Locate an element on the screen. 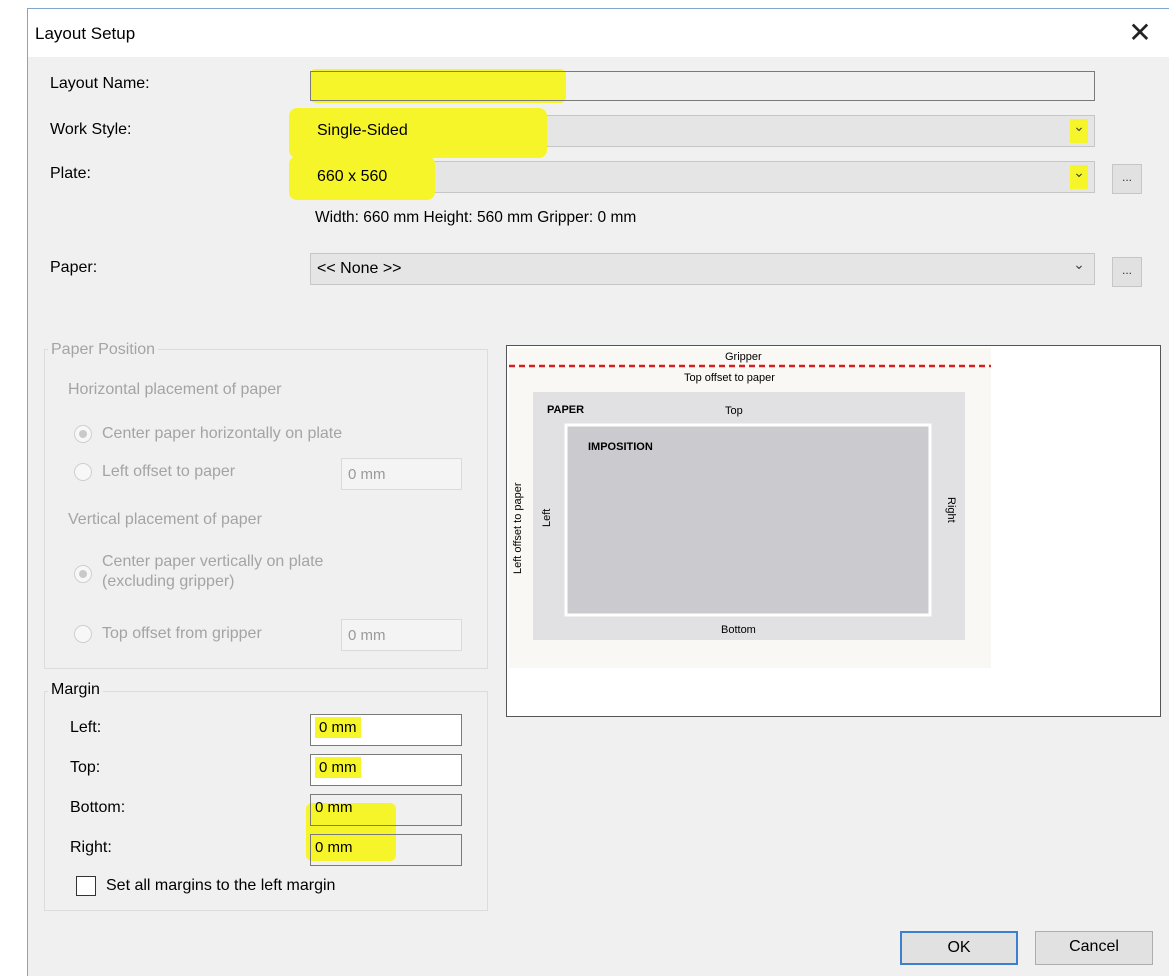  imposition-text: IMPOSITION is located at coordinates (620, 447).